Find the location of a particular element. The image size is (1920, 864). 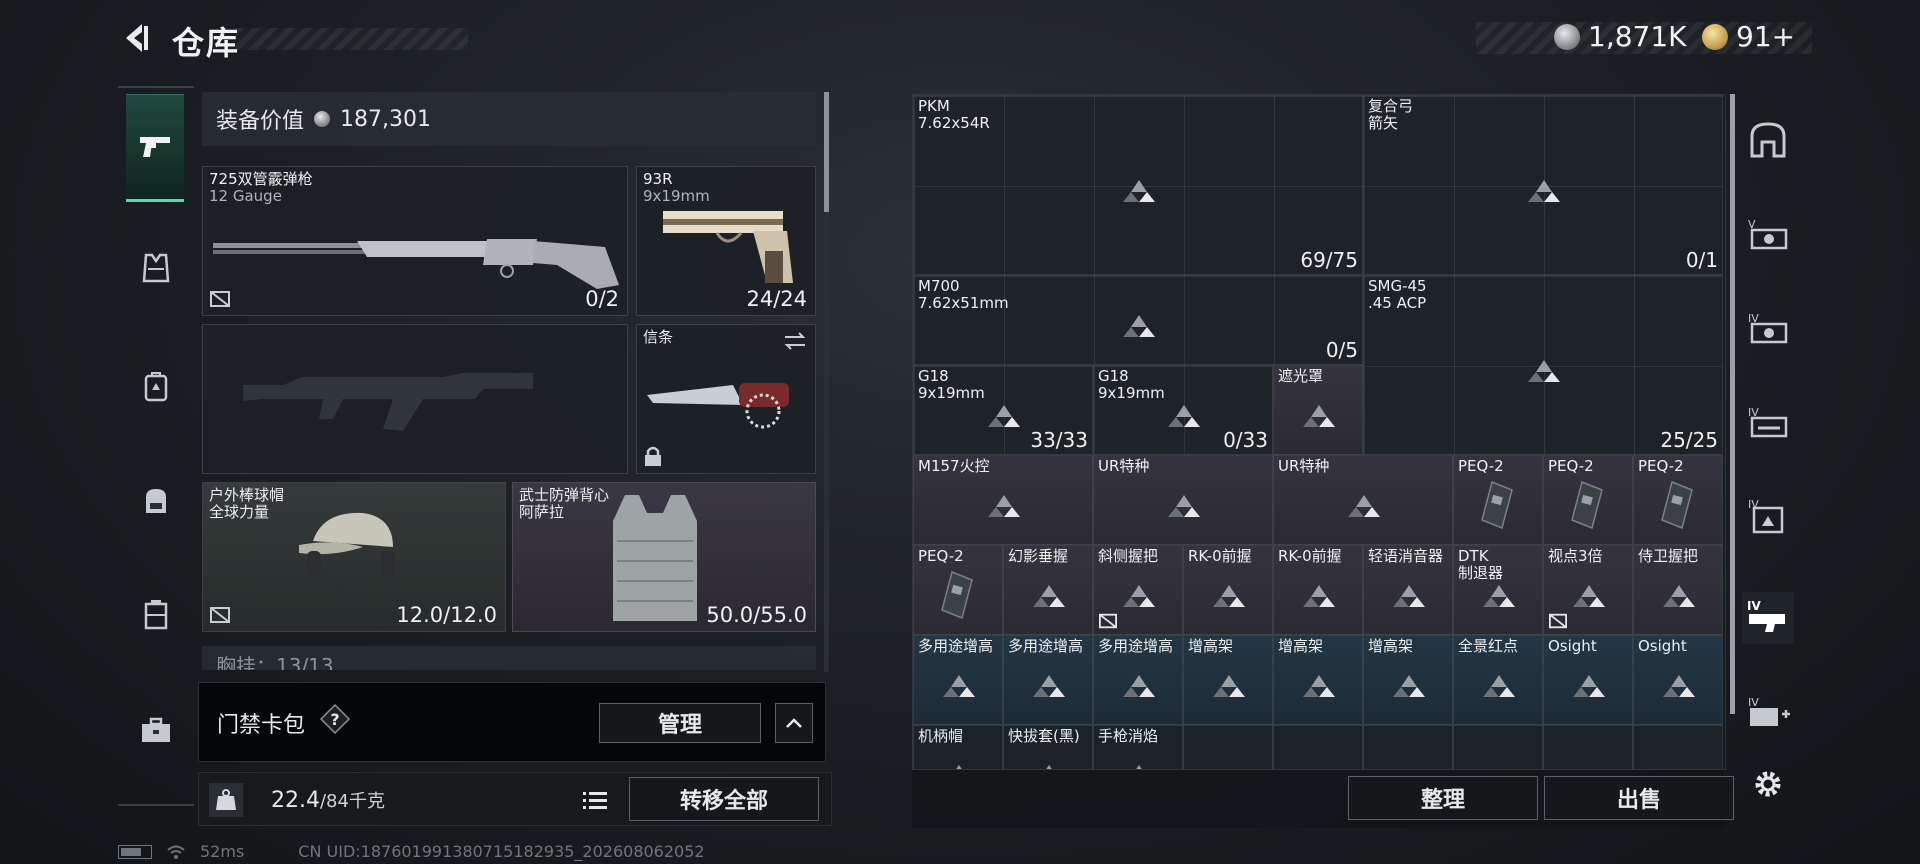

category-case is located at coordinates (156, 730).